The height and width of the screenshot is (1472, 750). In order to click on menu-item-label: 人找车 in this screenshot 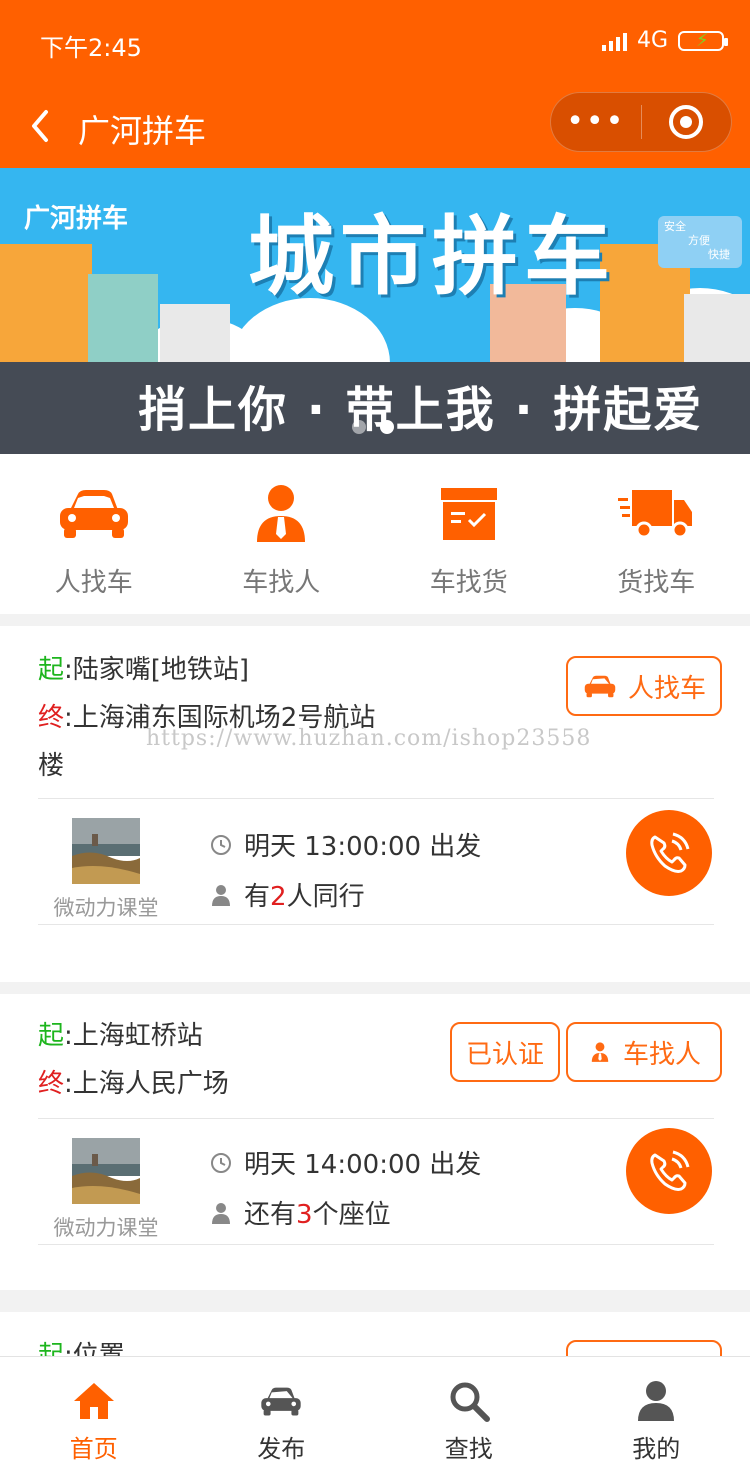, I will do `click(93, 583)`.